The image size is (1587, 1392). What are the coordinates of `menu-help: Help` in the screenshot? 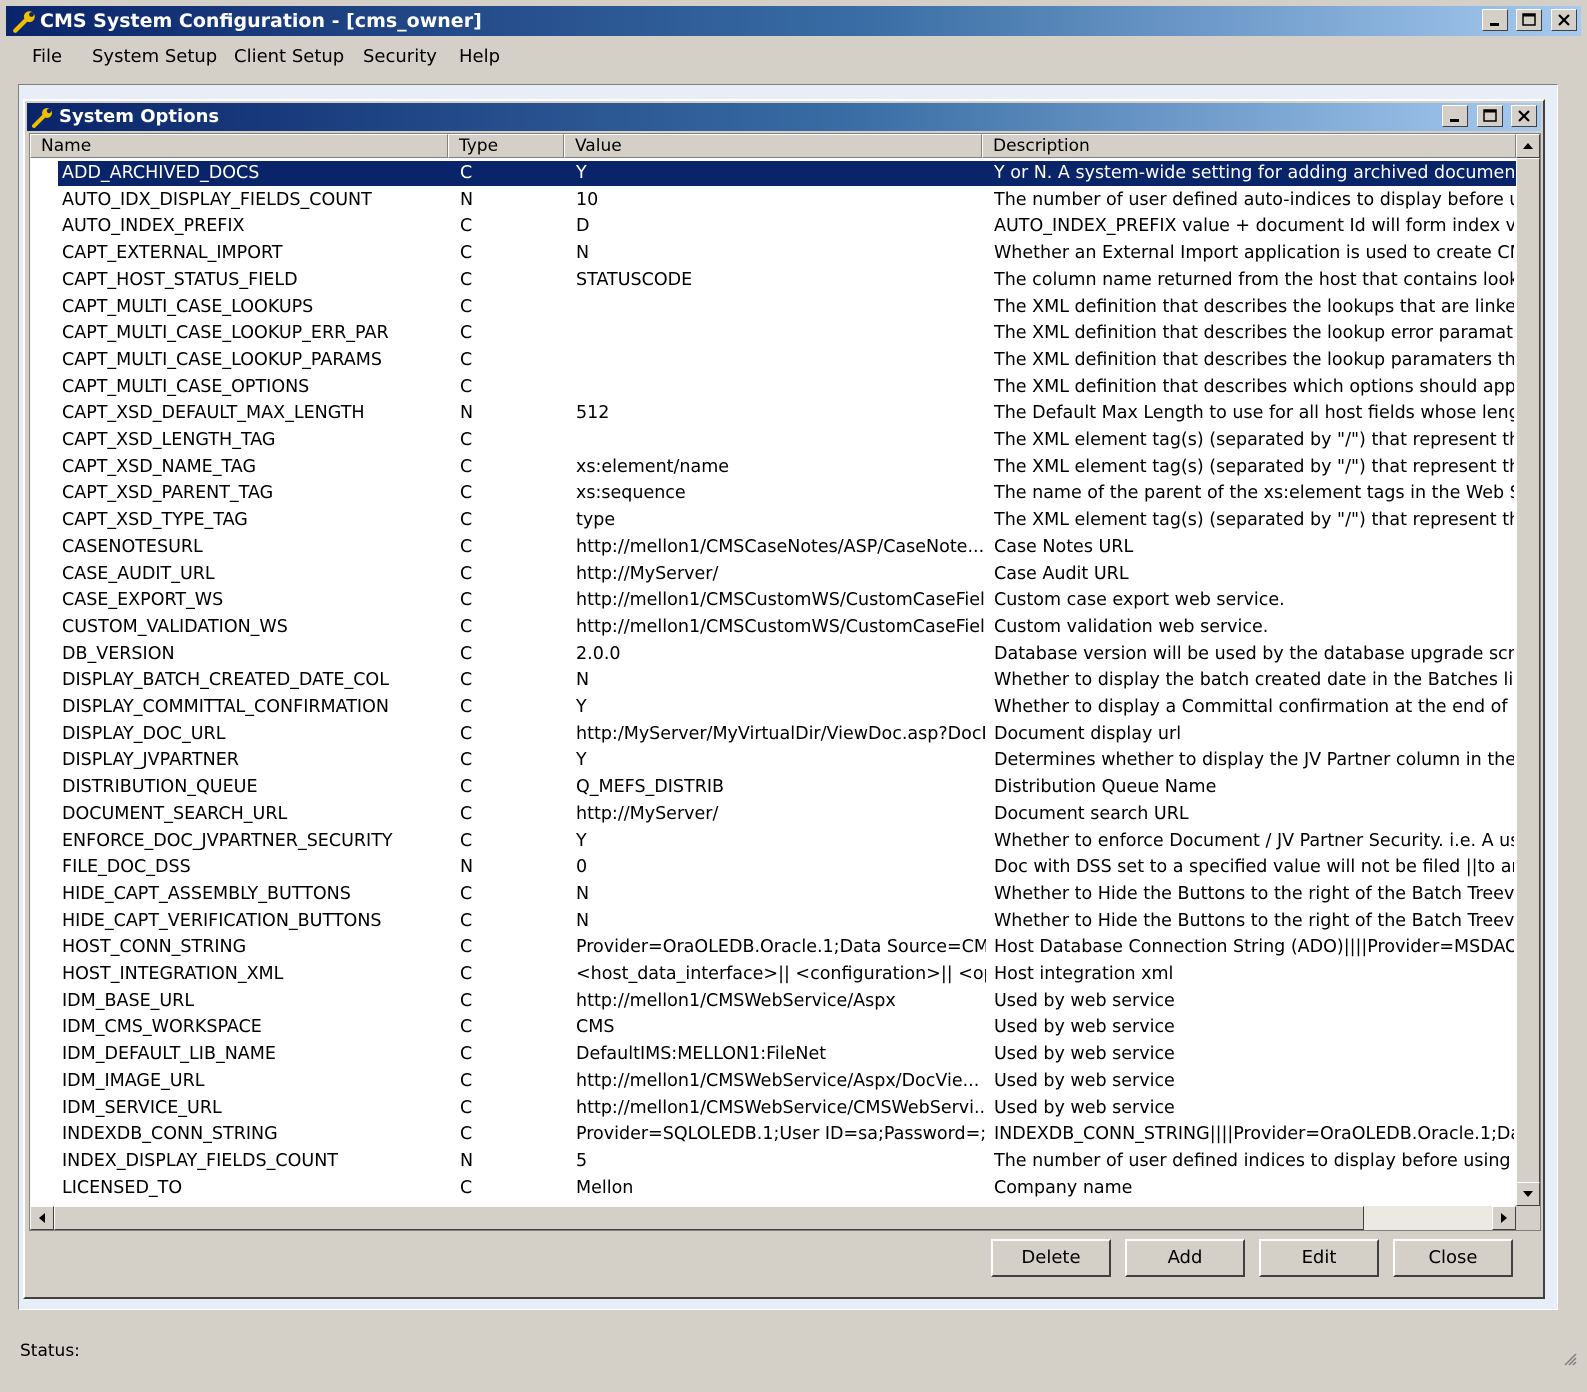 It's located at (479, 56).